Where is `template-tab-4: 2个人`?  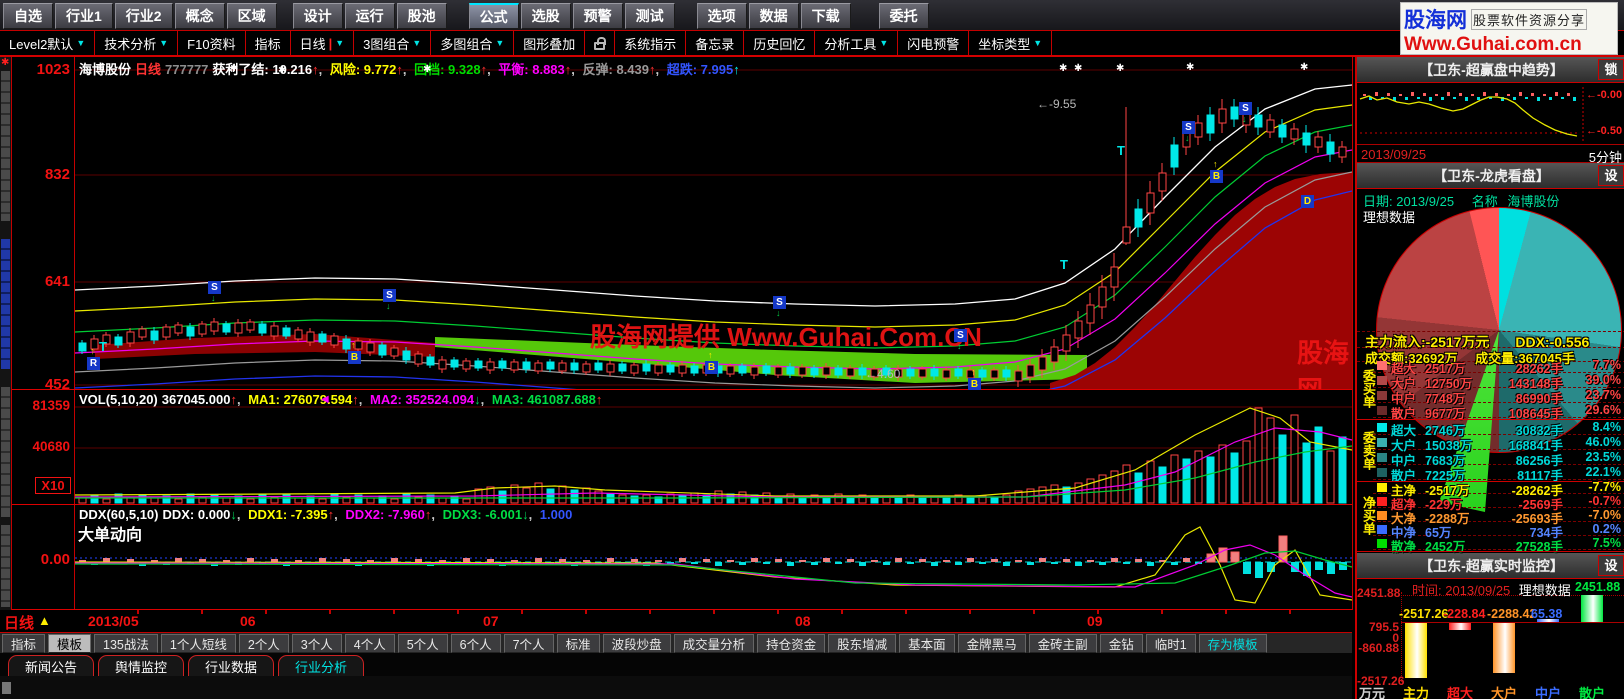
template-tab-4: 2个人 is located at coordinates (263, 643).